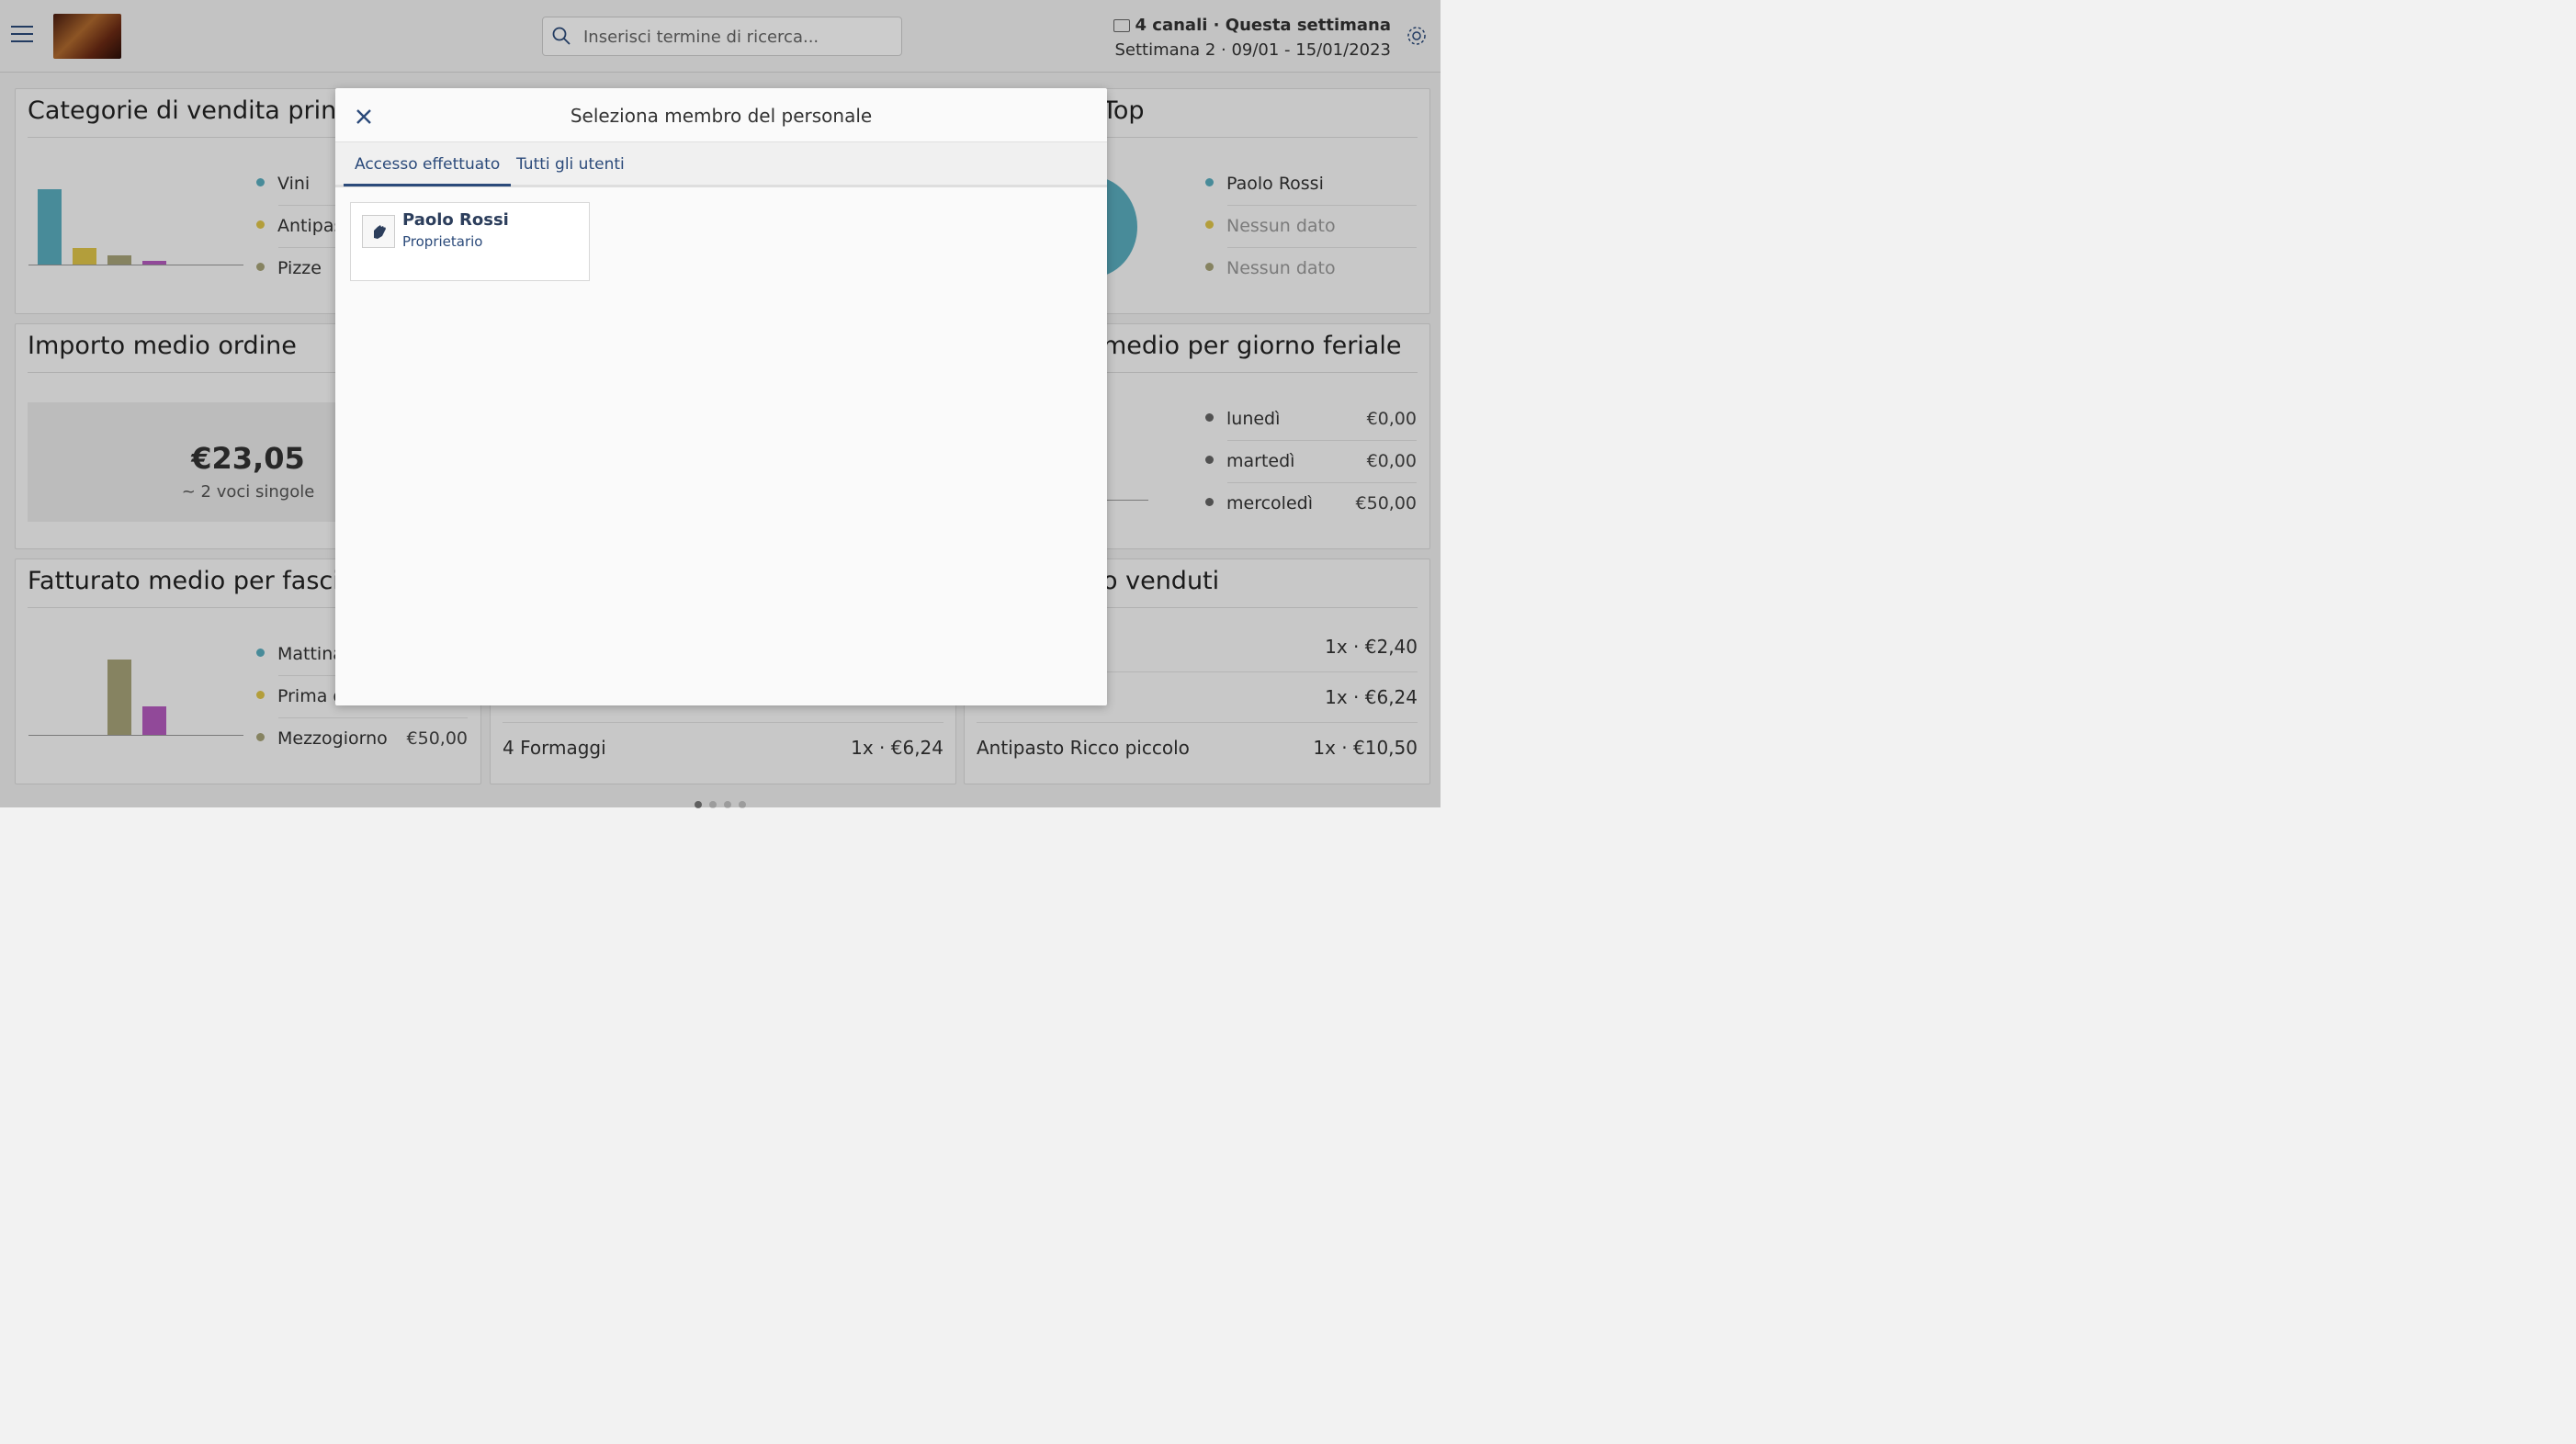 The width and height of the screenshot is (2576, 1444). I want to click on tab-all-users: Tutti gli utenti, so click(570, 165).